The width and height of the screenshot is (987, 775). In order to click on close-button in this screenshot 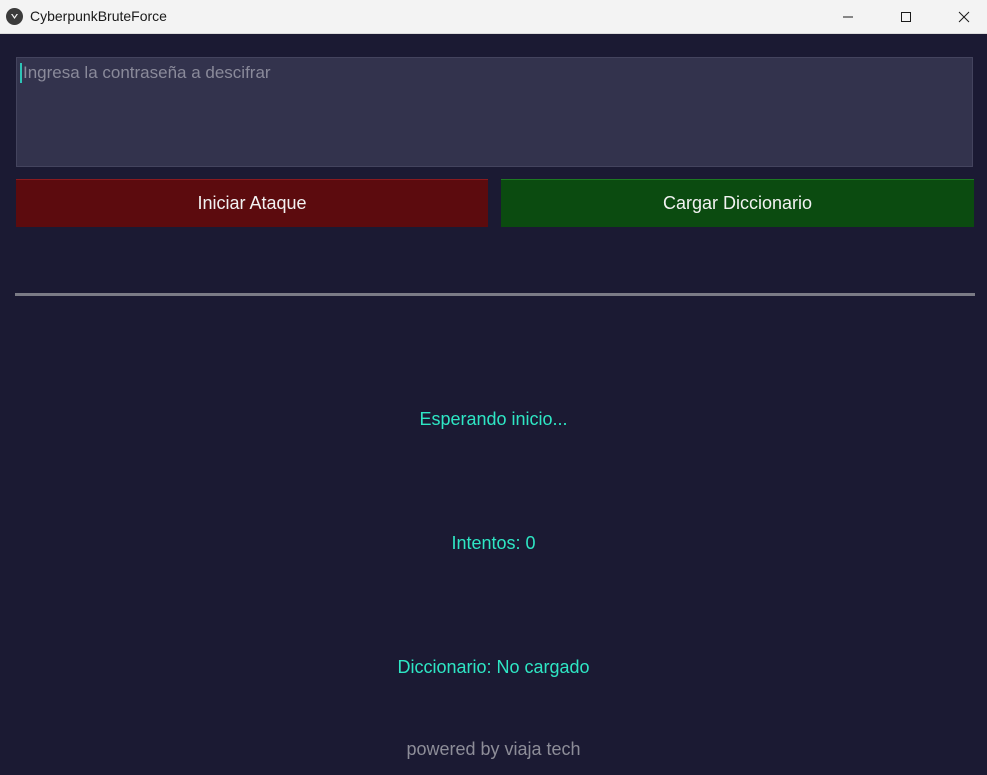, I will do `click(961, 16)`.